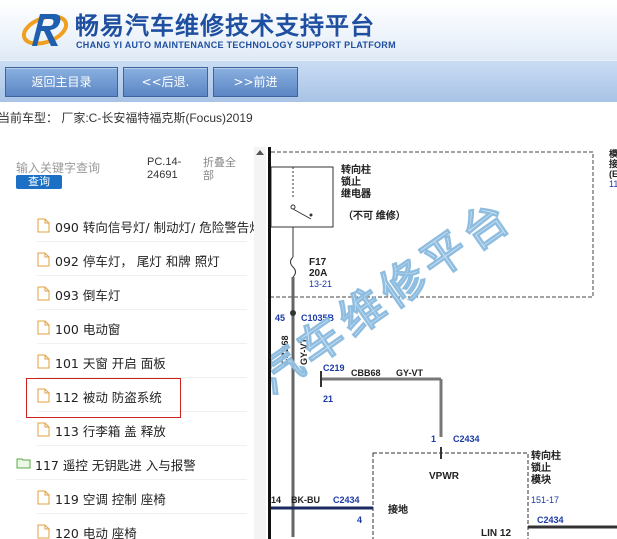 This screenshot has width=617, height=539. What do you see at coordinates (88, 329) in the screenshot?
I see `tree-item-label: 100 电动窗` at bounding box center [88, 329].